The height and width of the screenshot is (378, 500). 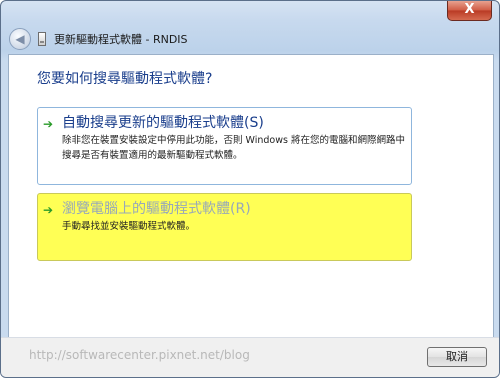 What do you see at coordinates (156, 209) in the screenshot?
I see `option-title: 瀏覽電腦上的驅動程式軟體(R)` at bounding box center [156, 209].